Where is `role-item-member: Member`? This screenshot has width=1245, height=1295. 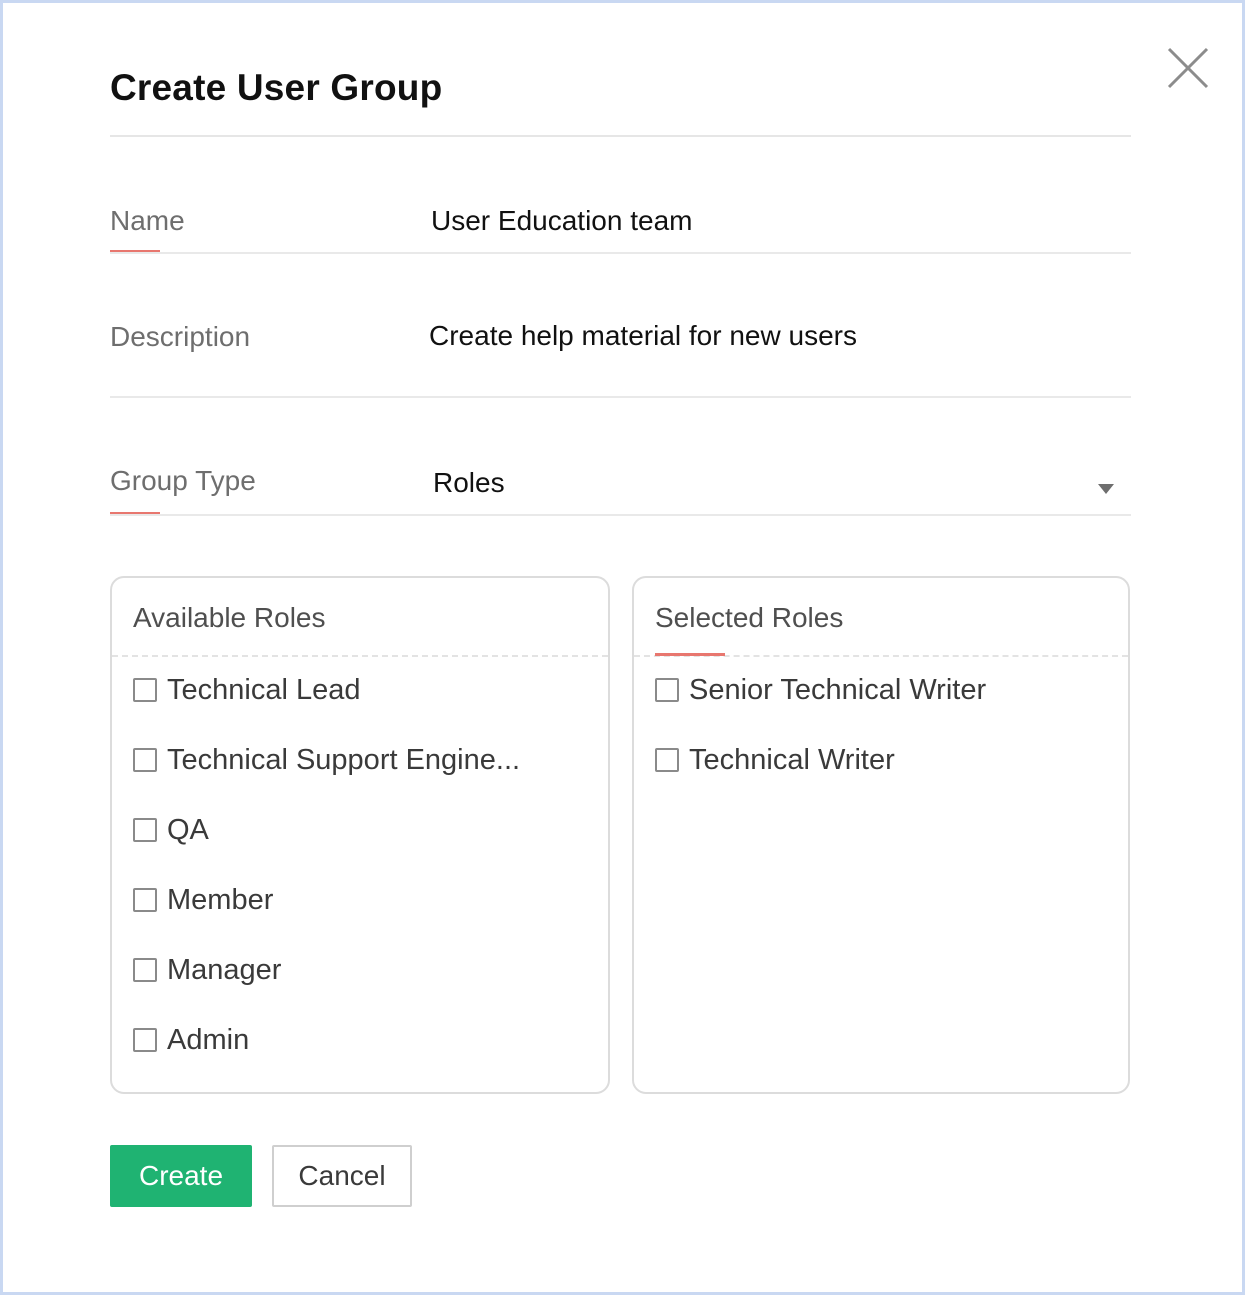 role-item-member: Member is located at coordinates (203, 900).